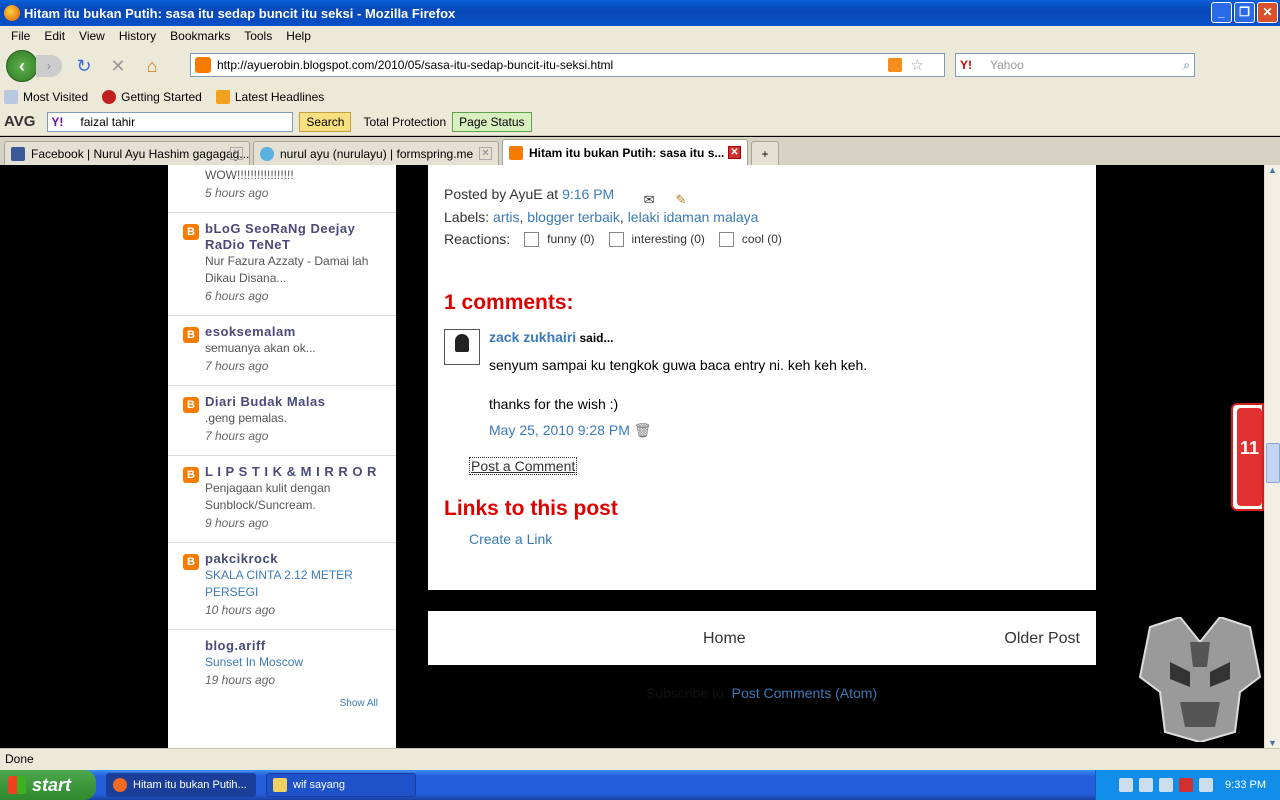 The width and height of the screenshot is (1280, 800). What do you see at coordinates (1007, 65) in the screenshot?
I see `search-placeholder: Yahoo` at bounding box center [1007, 65].